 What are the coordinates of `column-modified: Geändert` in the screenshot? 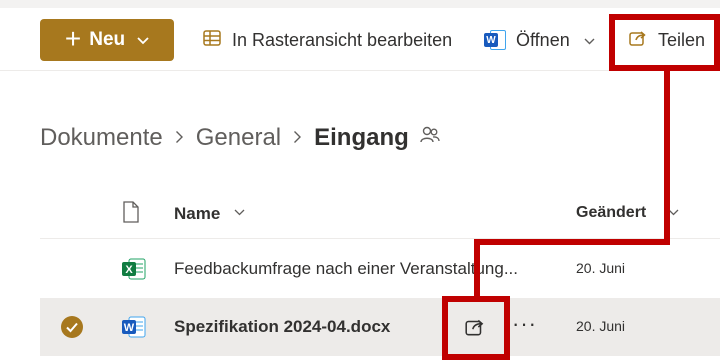 It's located at (611, 213).